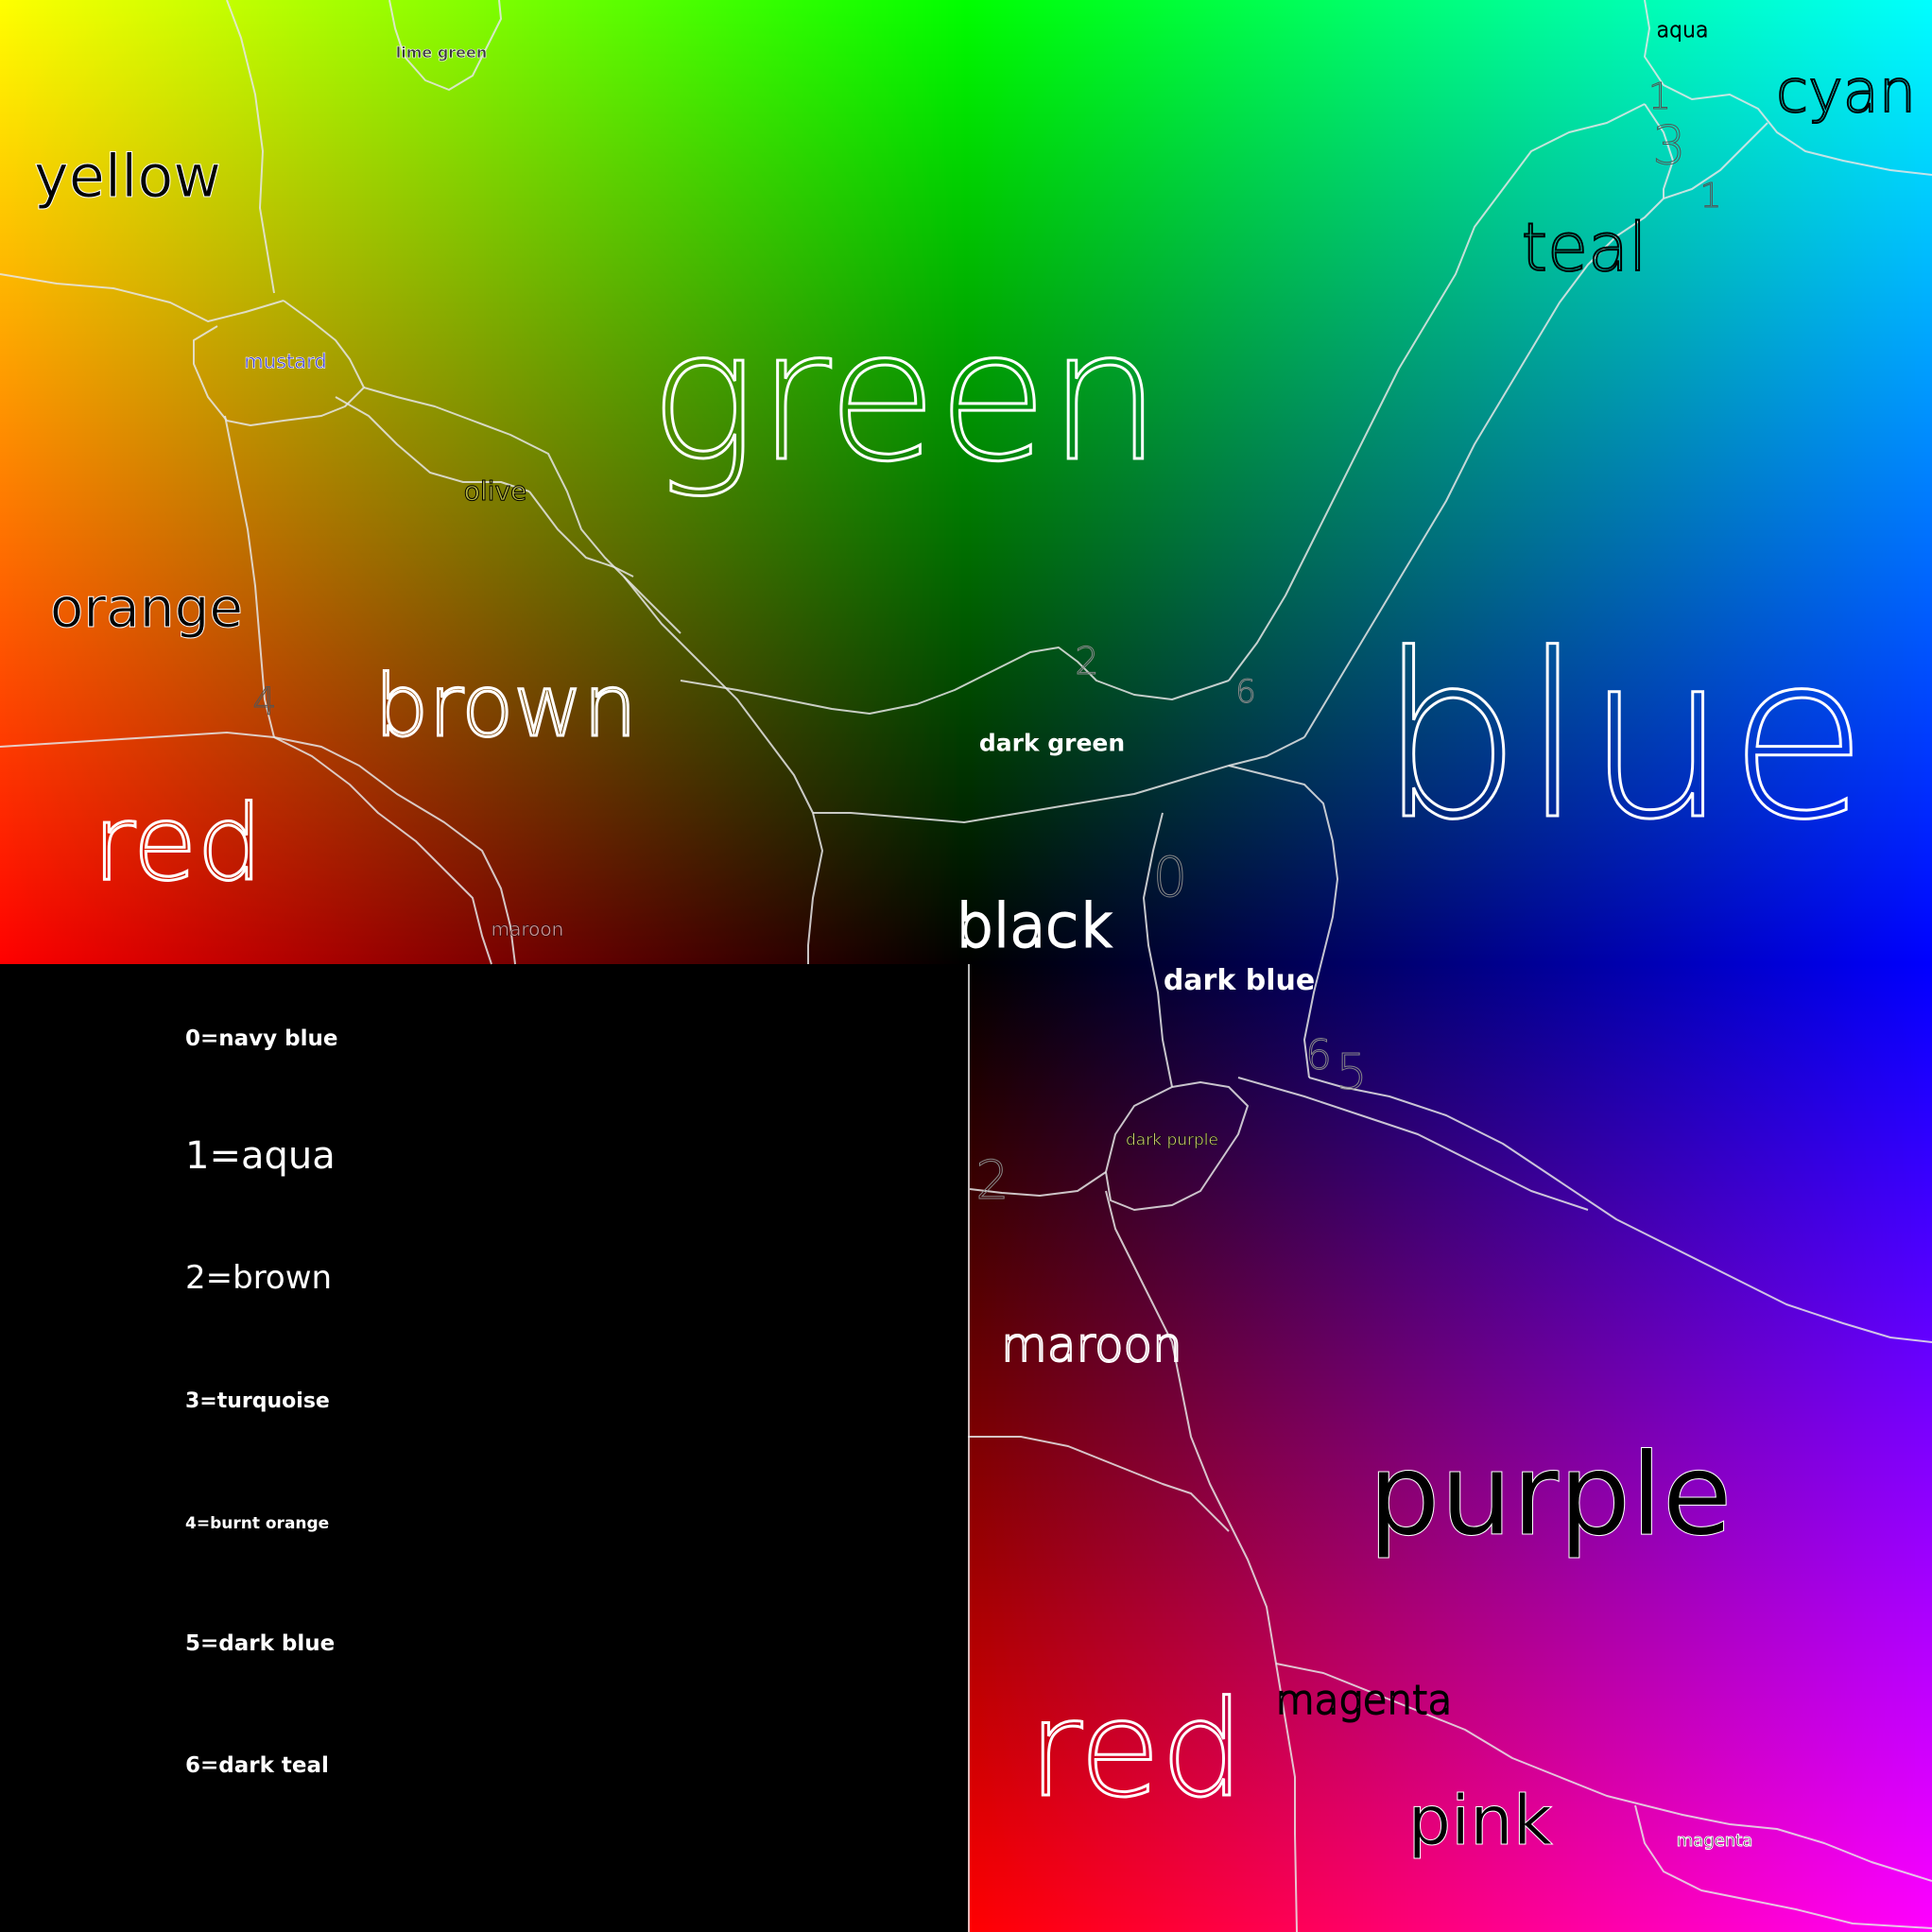 The width and height of the screenshot is (1932, 1932). I want to click on marker-6b: 6, so click(1319, 1055).